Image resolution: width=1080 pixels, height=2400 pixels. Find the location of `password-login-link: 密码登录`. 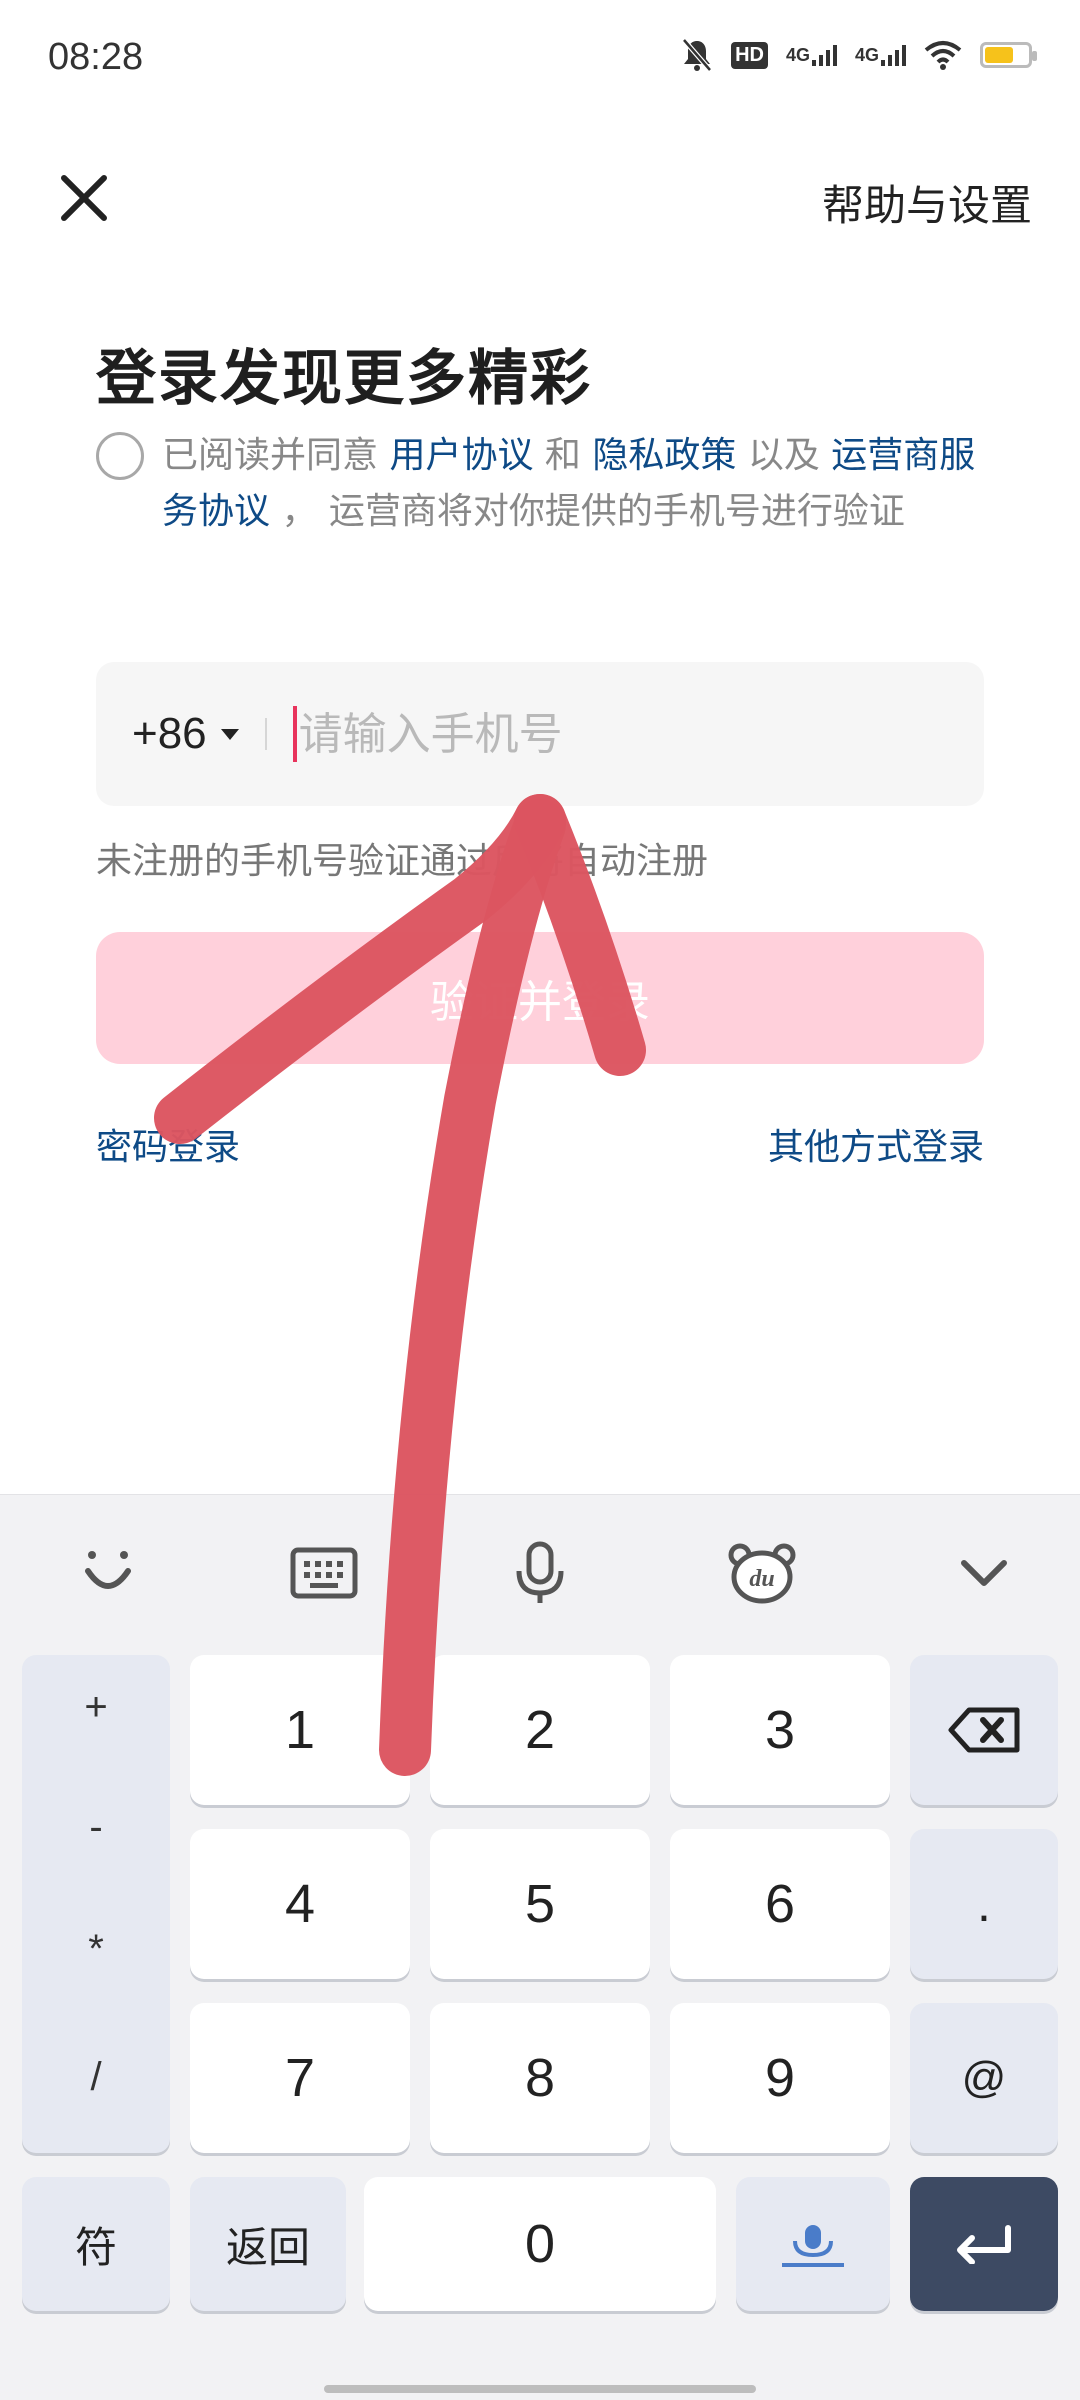

password-login-link: 密码登录 is located at coordinates (168, 1144).